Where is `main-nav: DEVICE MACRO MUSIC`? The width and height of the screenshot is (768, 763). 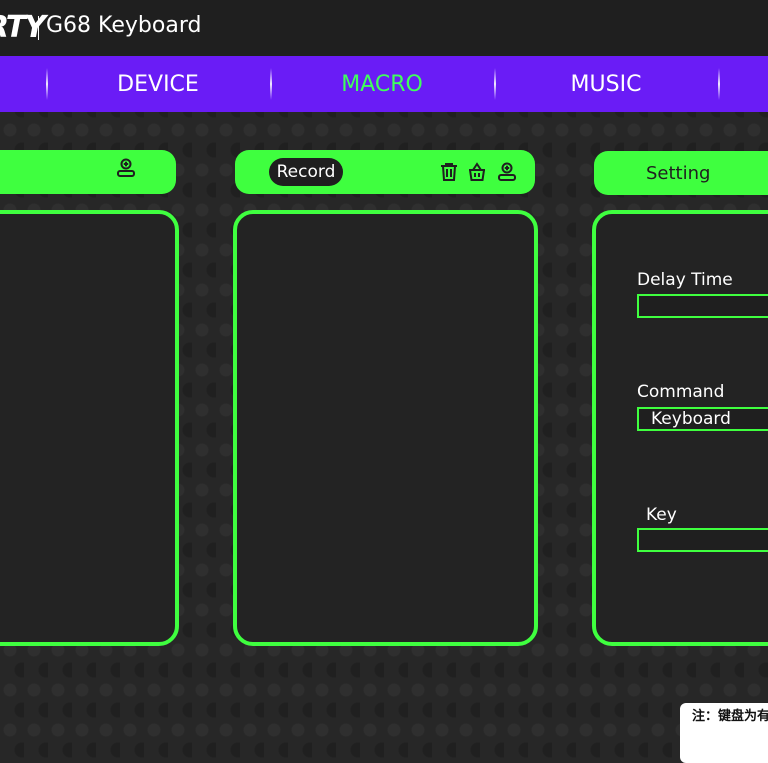
main-nav: DEVICE MACRO MUSIC is located at coordinates (384, 84).